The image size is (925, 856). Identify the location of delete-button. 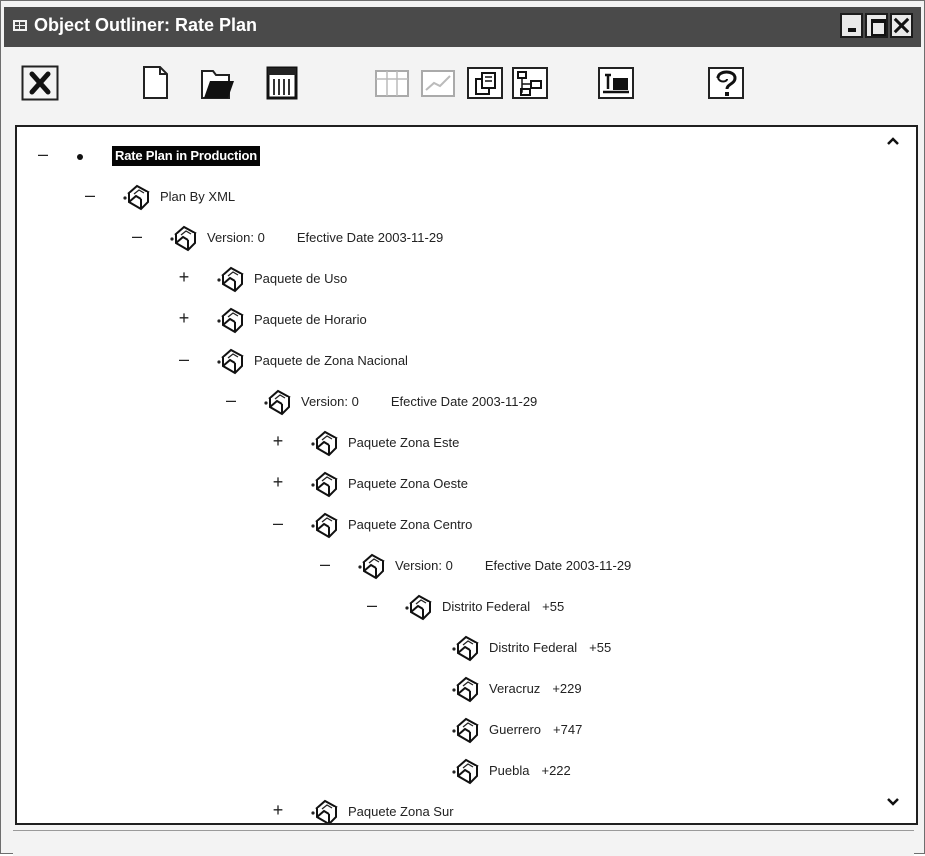
(40, 83).